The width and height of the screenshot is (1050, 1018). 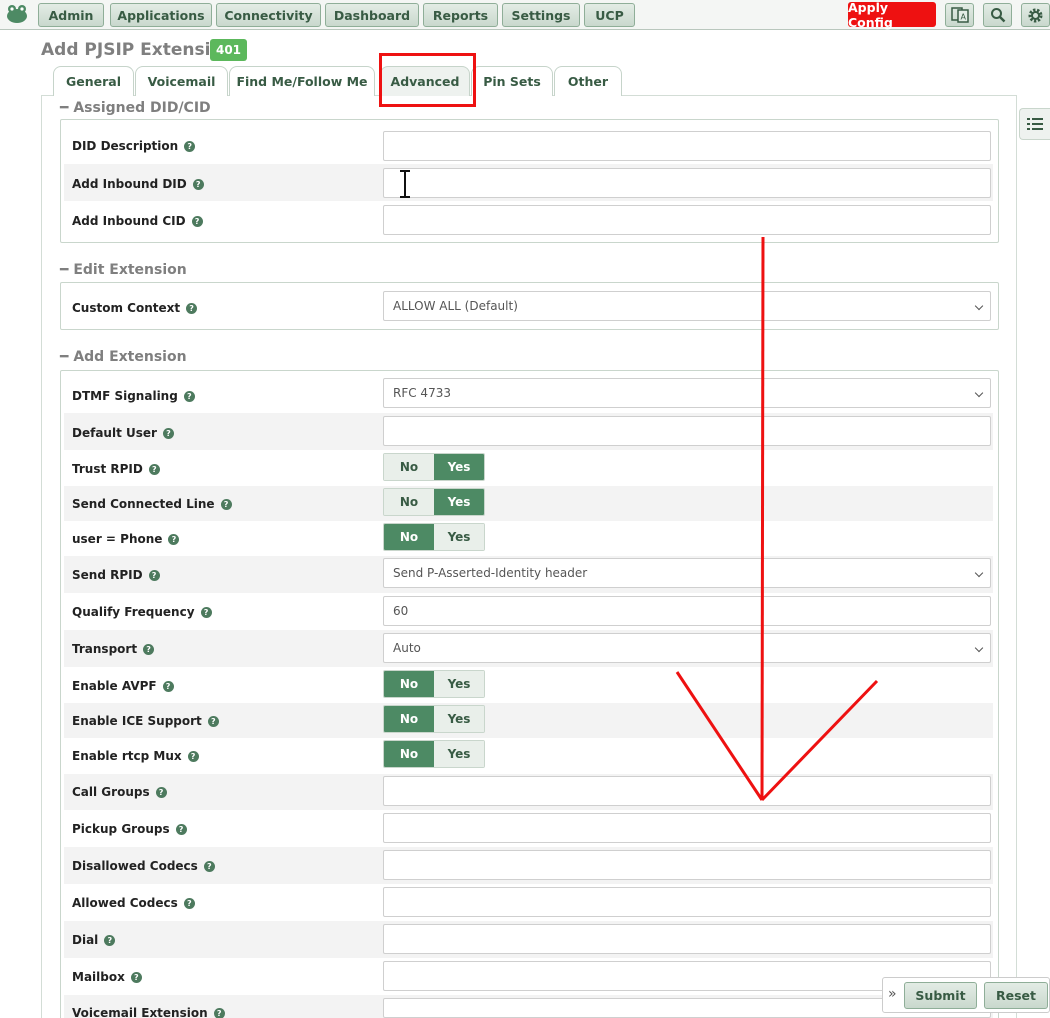 I want to click on enable-avpf-toggle: No Yes, so click(x=434, y=684).